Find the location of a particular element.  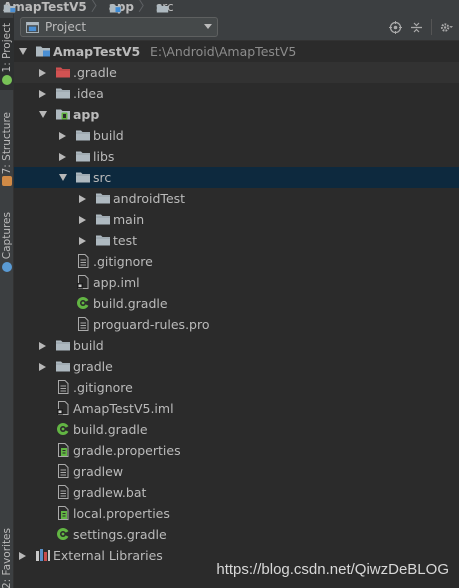

tree-node-label: local.properties is located at coordinates (121, 513).